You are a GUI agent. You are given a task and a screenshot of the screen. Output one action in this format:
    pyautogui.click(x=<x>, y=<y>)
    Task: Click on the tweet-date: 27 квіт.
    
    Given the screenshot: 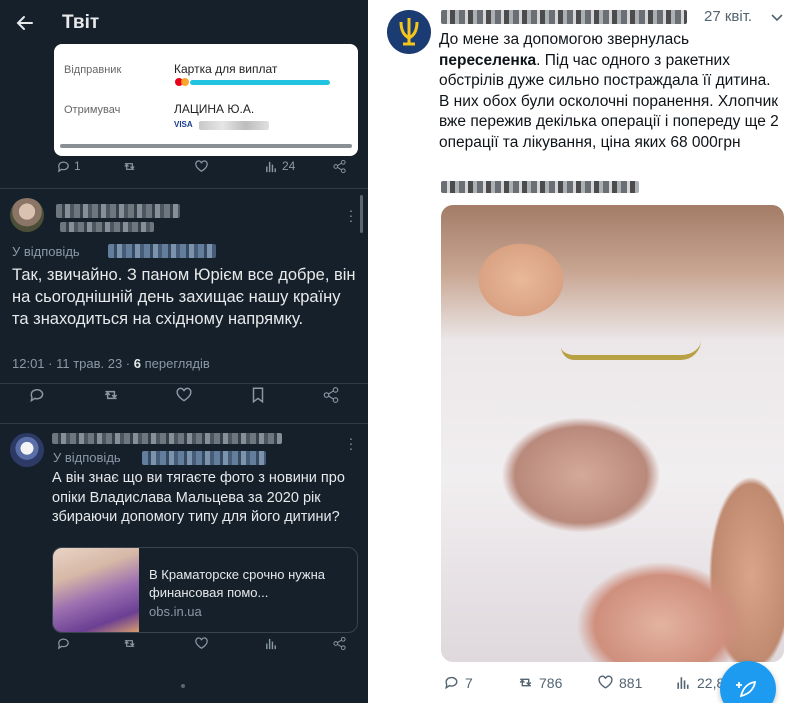 What is the action you would take?
    pyautogui.click(x=728, y=16)
    